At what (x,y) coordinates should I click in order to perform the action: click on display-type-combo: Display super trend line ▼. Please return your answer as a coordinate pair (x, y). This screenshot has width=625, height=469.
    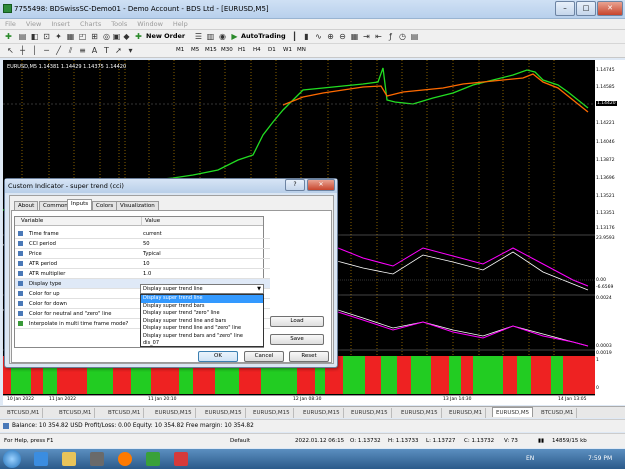
    Looking at the image, I should click on (202, 289).